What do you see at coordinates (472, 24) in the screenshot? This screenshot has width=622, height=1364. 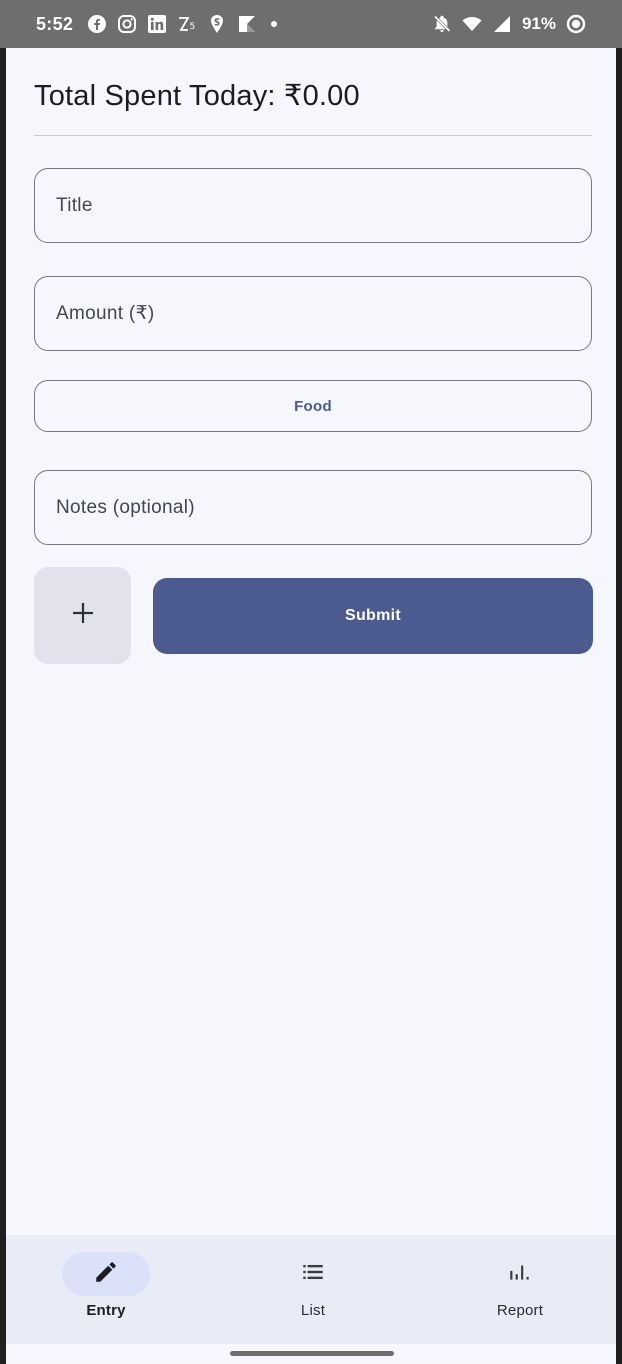 I see `wifi-icon` at bounding box center [472, 24].